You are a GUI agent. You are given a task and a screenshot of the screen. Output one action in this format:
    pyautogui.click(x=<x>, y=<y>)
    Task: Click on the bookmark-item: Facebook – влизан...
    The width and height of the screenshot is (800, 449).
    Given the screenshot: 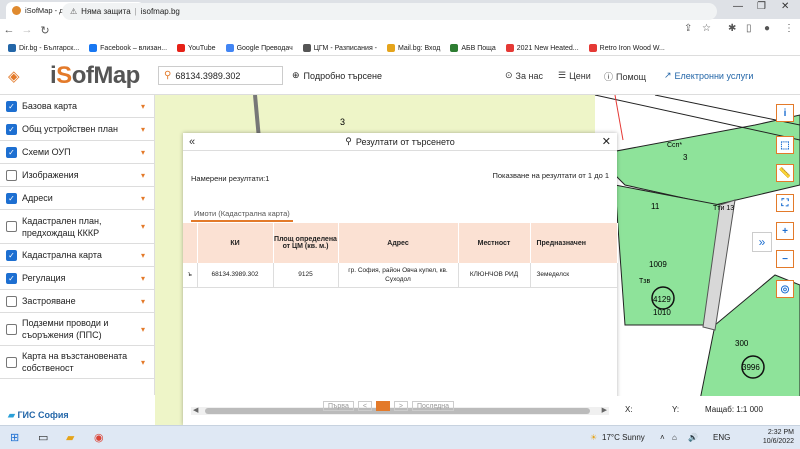 What is the action you would take?
    pyautogui.click(x=128, y=48)
    